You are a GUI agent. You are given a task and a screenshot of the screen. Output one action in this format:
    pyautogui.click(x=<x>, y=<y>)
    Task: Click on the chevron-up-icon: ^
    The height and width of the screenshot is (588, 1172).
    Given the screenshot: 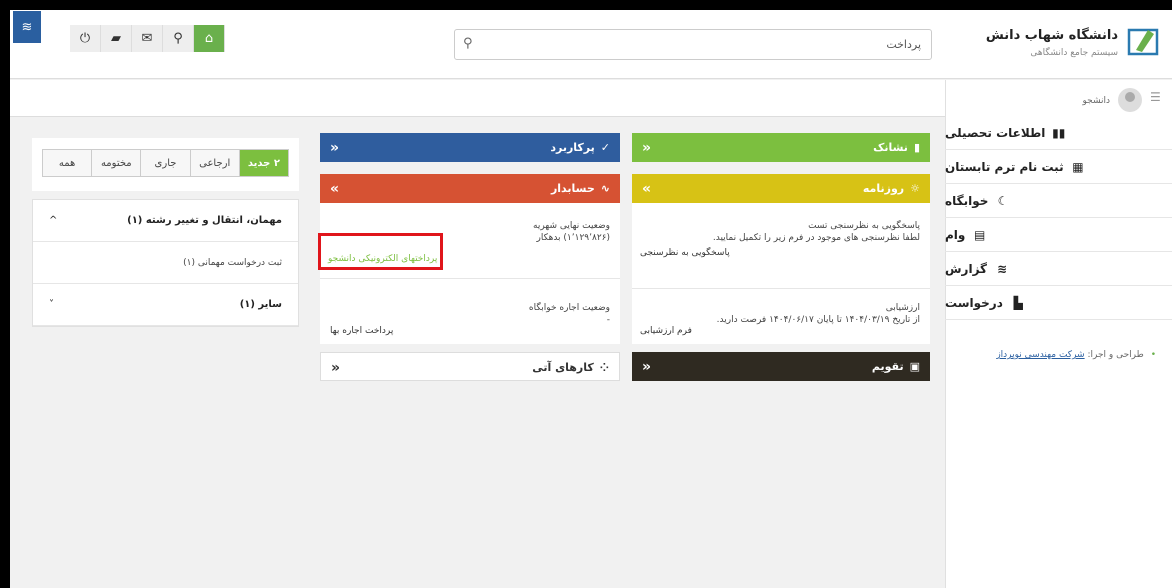 What is the action you would take?
    pyautogui.click(x=53, y=220)
    